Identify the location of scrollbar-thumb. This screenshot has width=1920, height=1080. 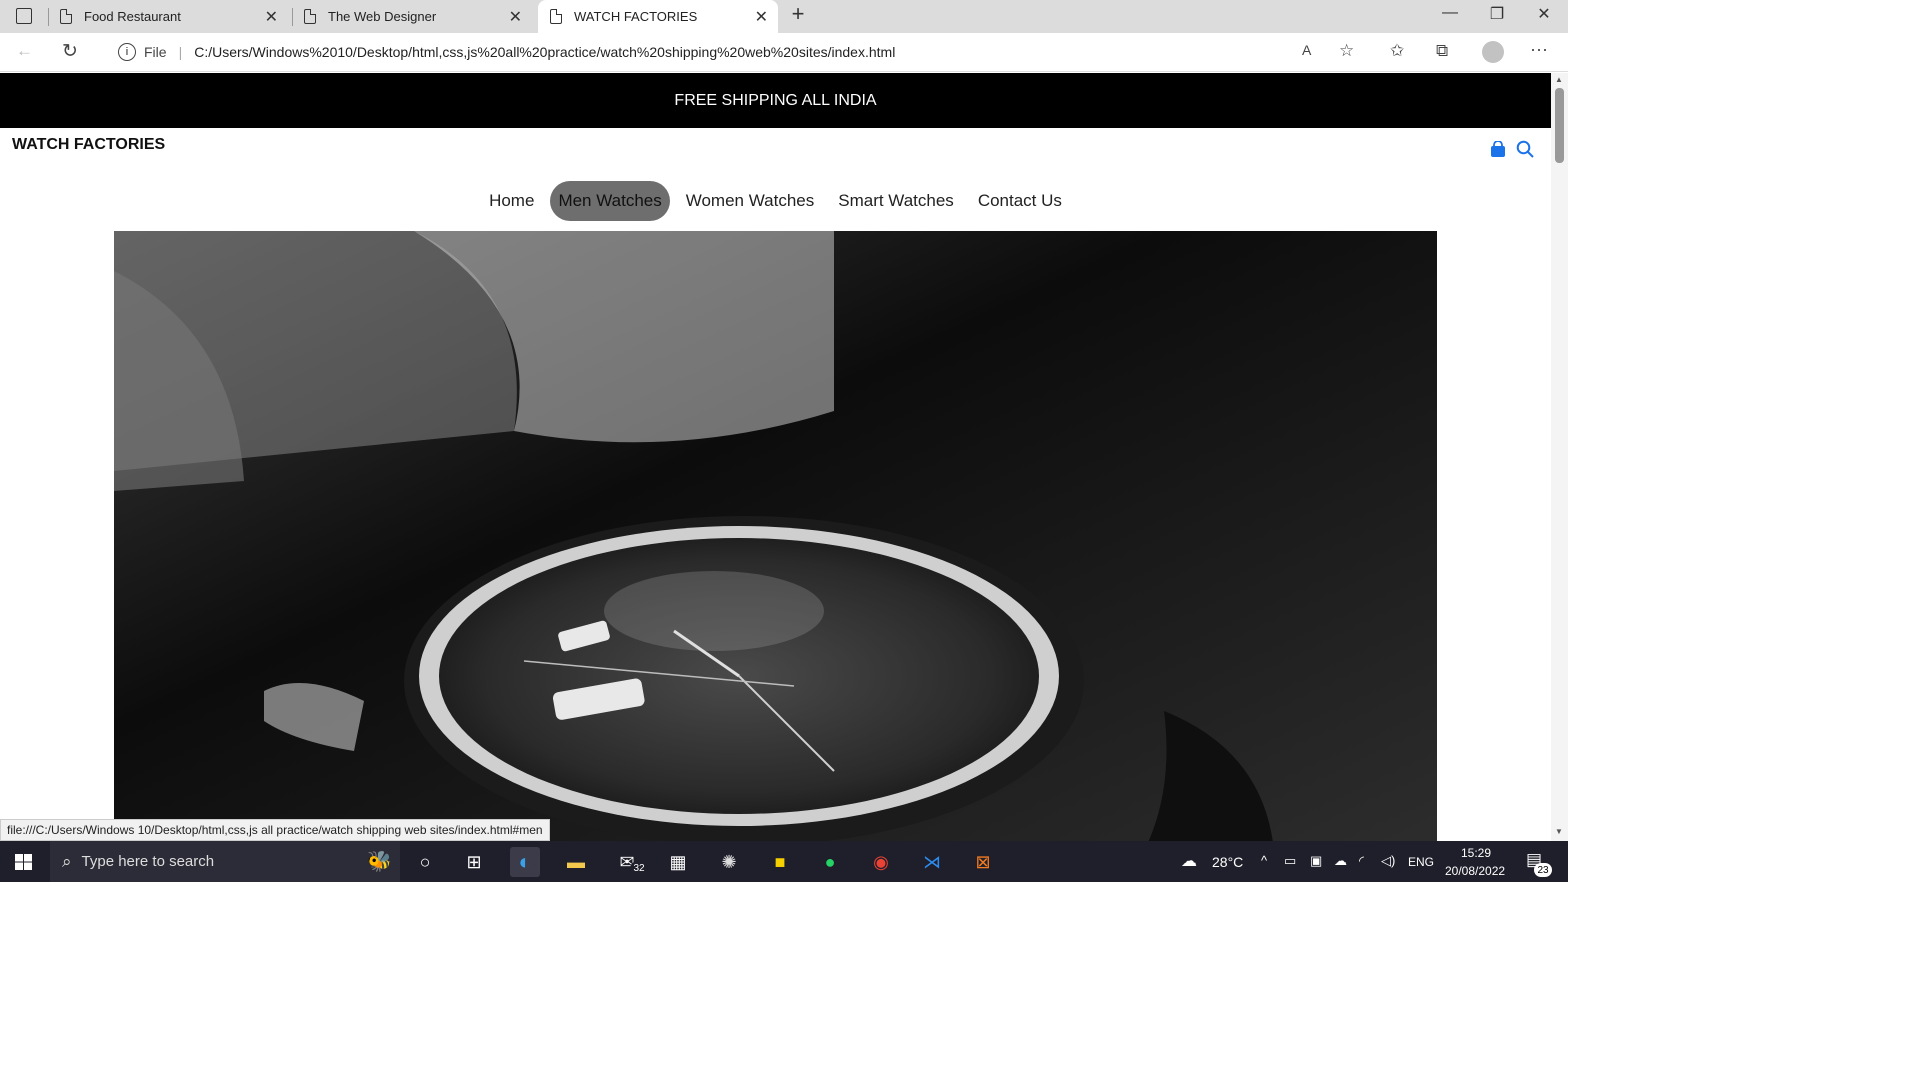
(1559, 125).